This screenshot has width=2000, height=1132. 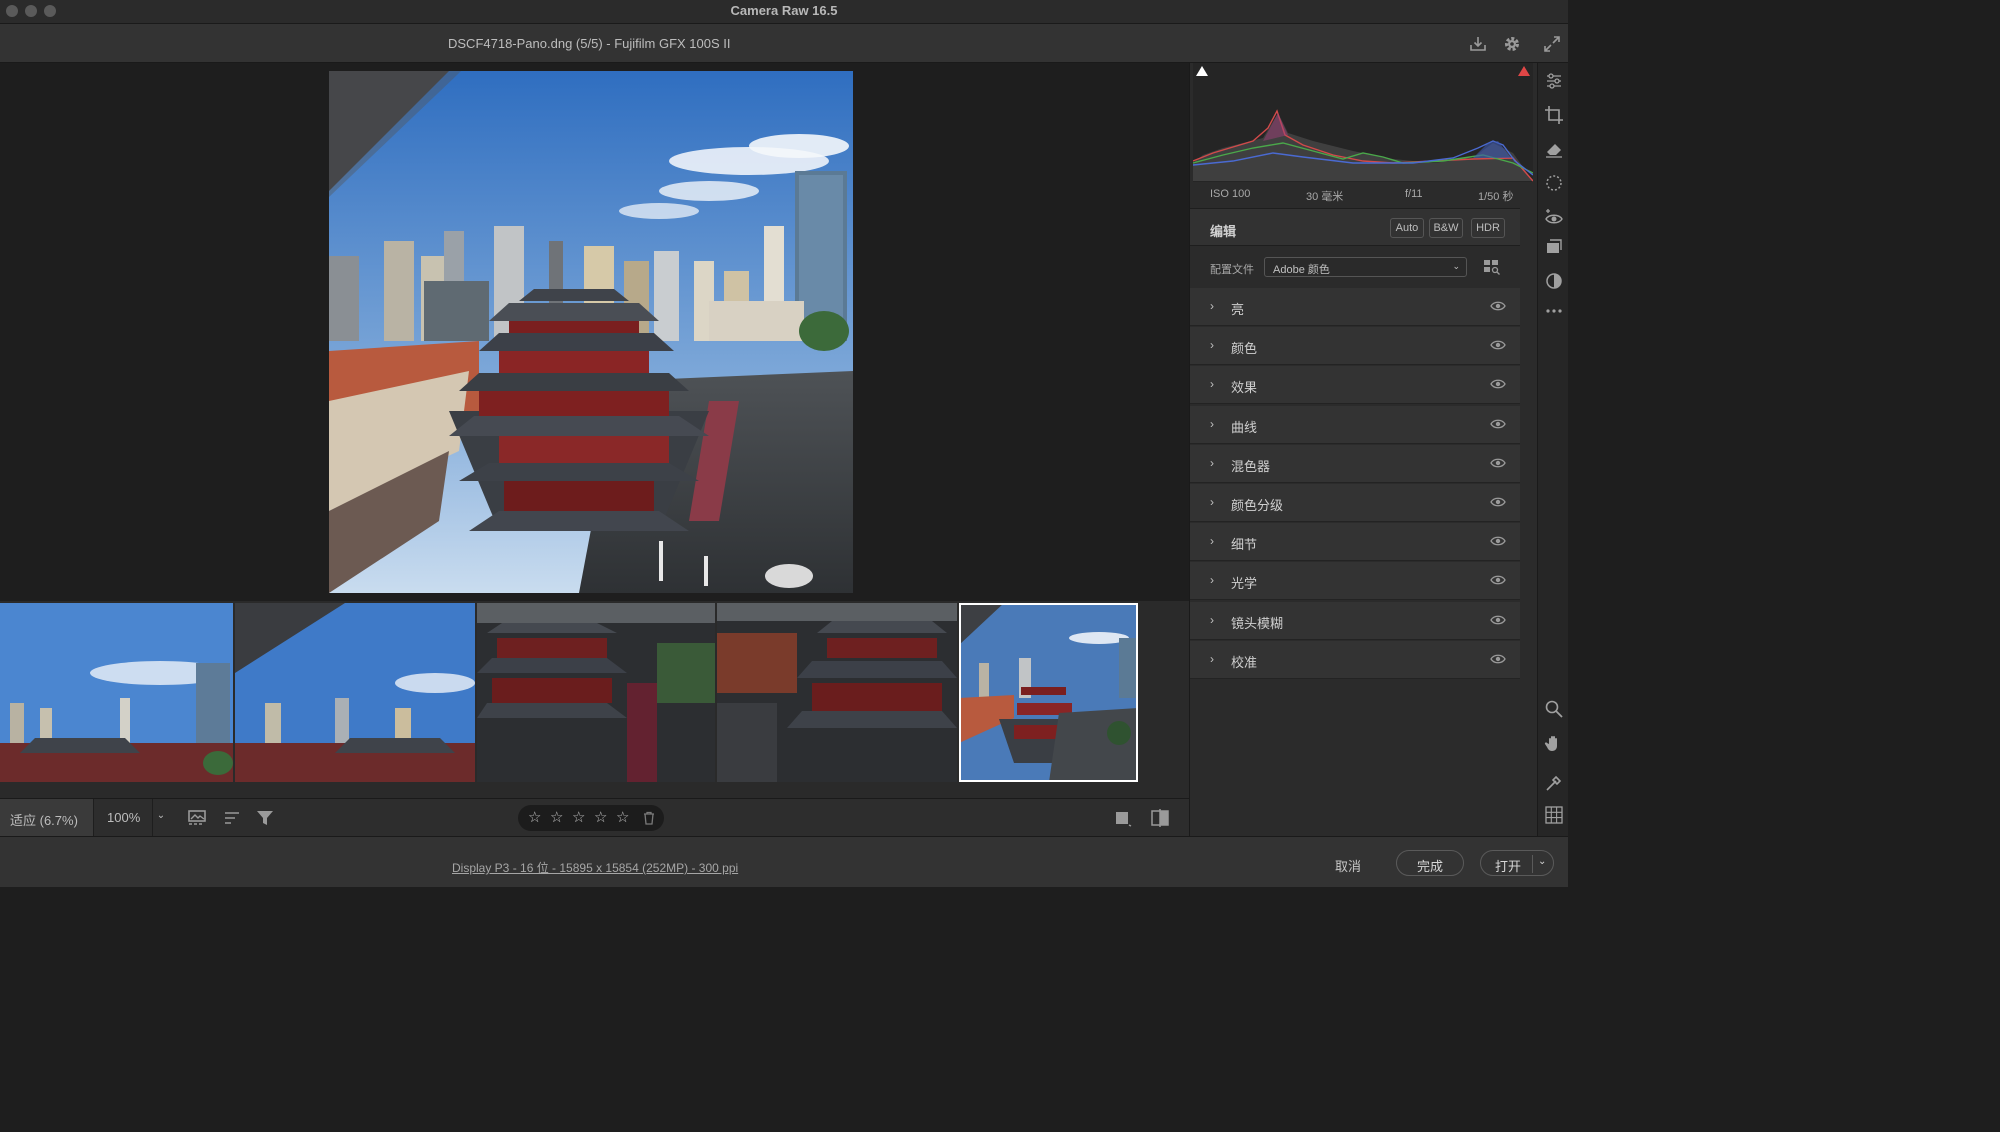 I want to click on view-toolbar: 适应 (6.7%) 100% ⌄ ☆ ☆ ☆ ☆ ☆, so click(x=594, y=817).